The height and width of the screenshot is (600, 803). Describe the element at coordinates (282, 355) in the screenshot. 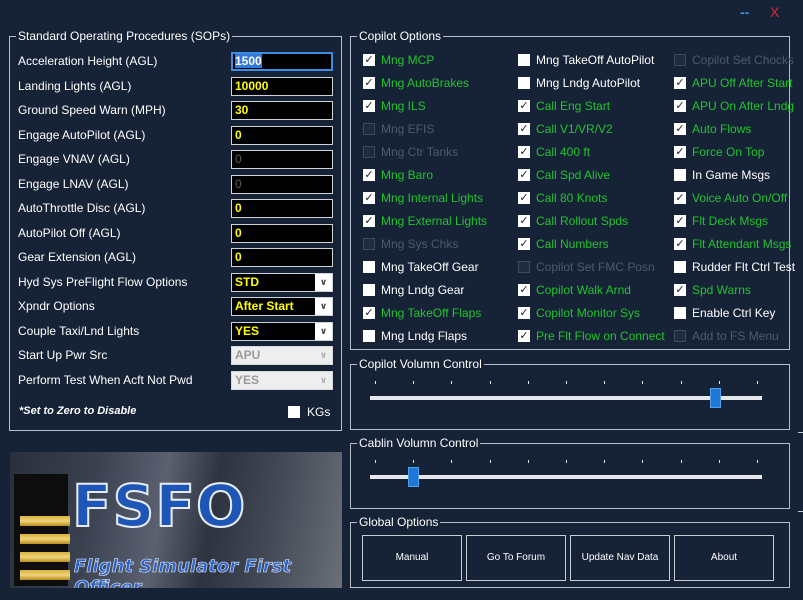

I see `sop-select-start-up-pwr-src: APU ∨` at that location.